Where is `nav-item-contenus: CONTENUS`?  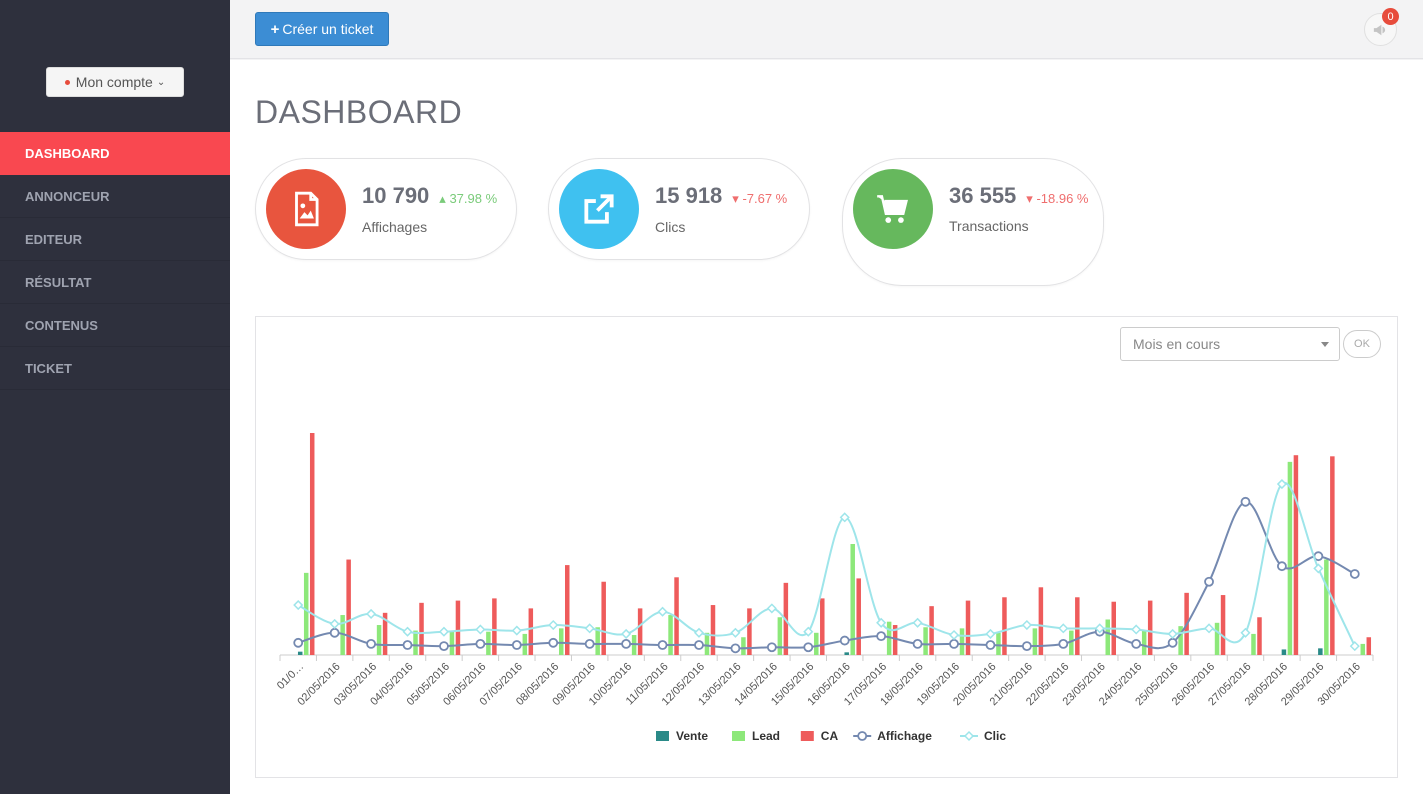 nav-item-contenus: CONTENUS is located at coordinates (115, 325).